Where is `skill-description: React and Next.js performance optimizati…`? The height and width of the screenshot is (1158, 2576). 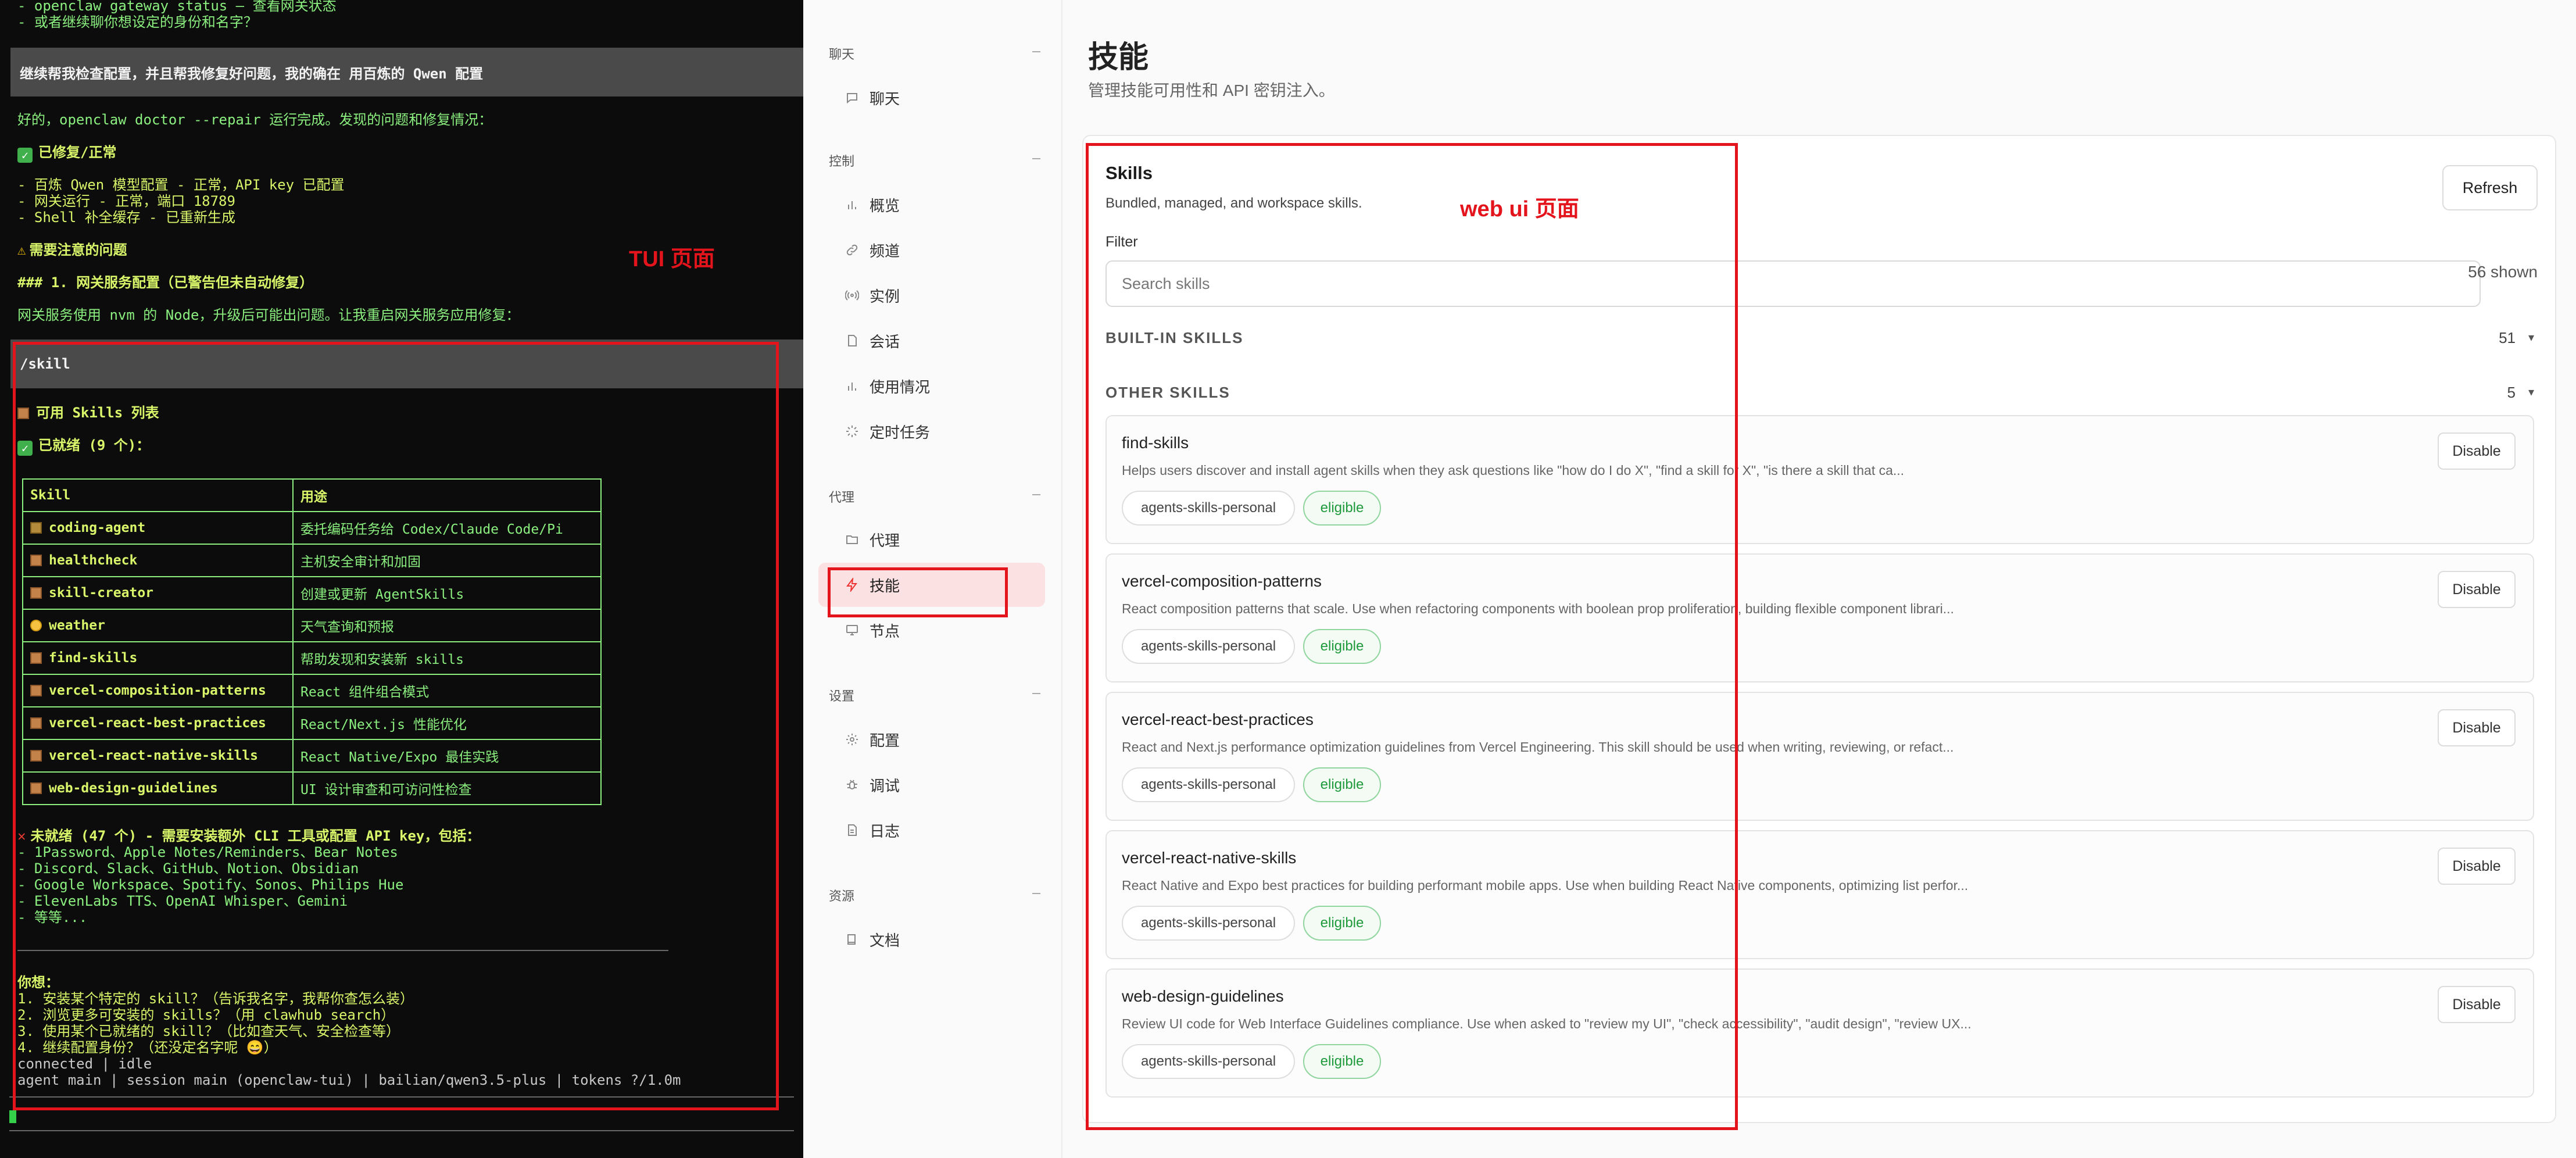
skill-description: React and Next.js performance optimizati… is located at coordinates (1538, 747).